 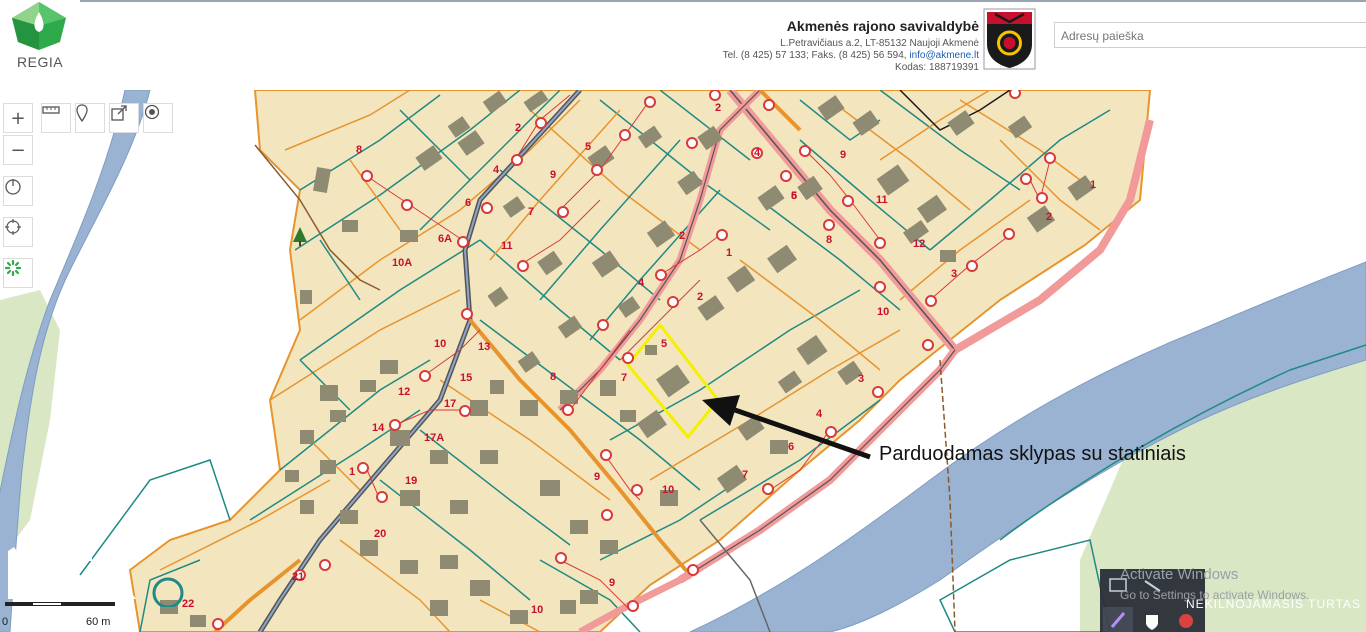 What do you see at coordinates (445, 239) in the screenshot?
I see `parcel-number-label: 6A` at bounding box center [445, 239].